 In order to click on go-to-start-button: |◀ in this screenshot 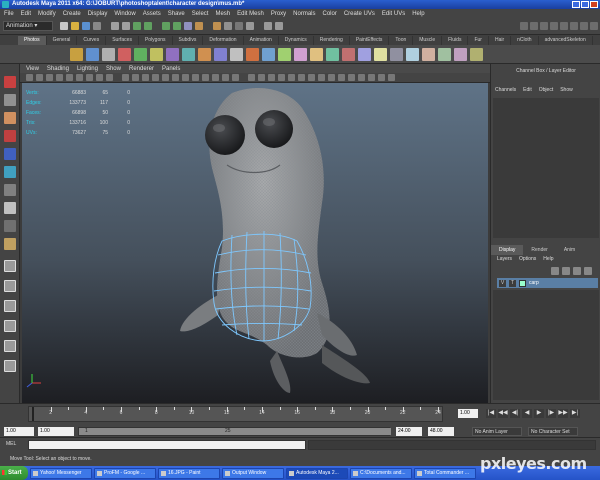, I will do `click(491, 413)`.